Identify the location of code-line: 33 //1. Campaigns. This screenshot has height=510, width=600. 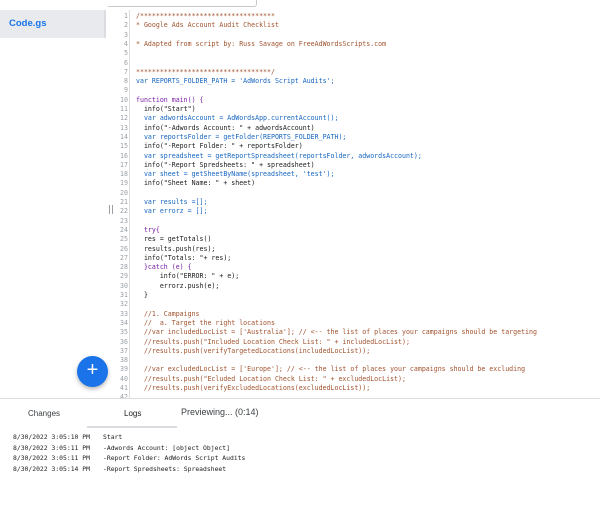
(357, 314).